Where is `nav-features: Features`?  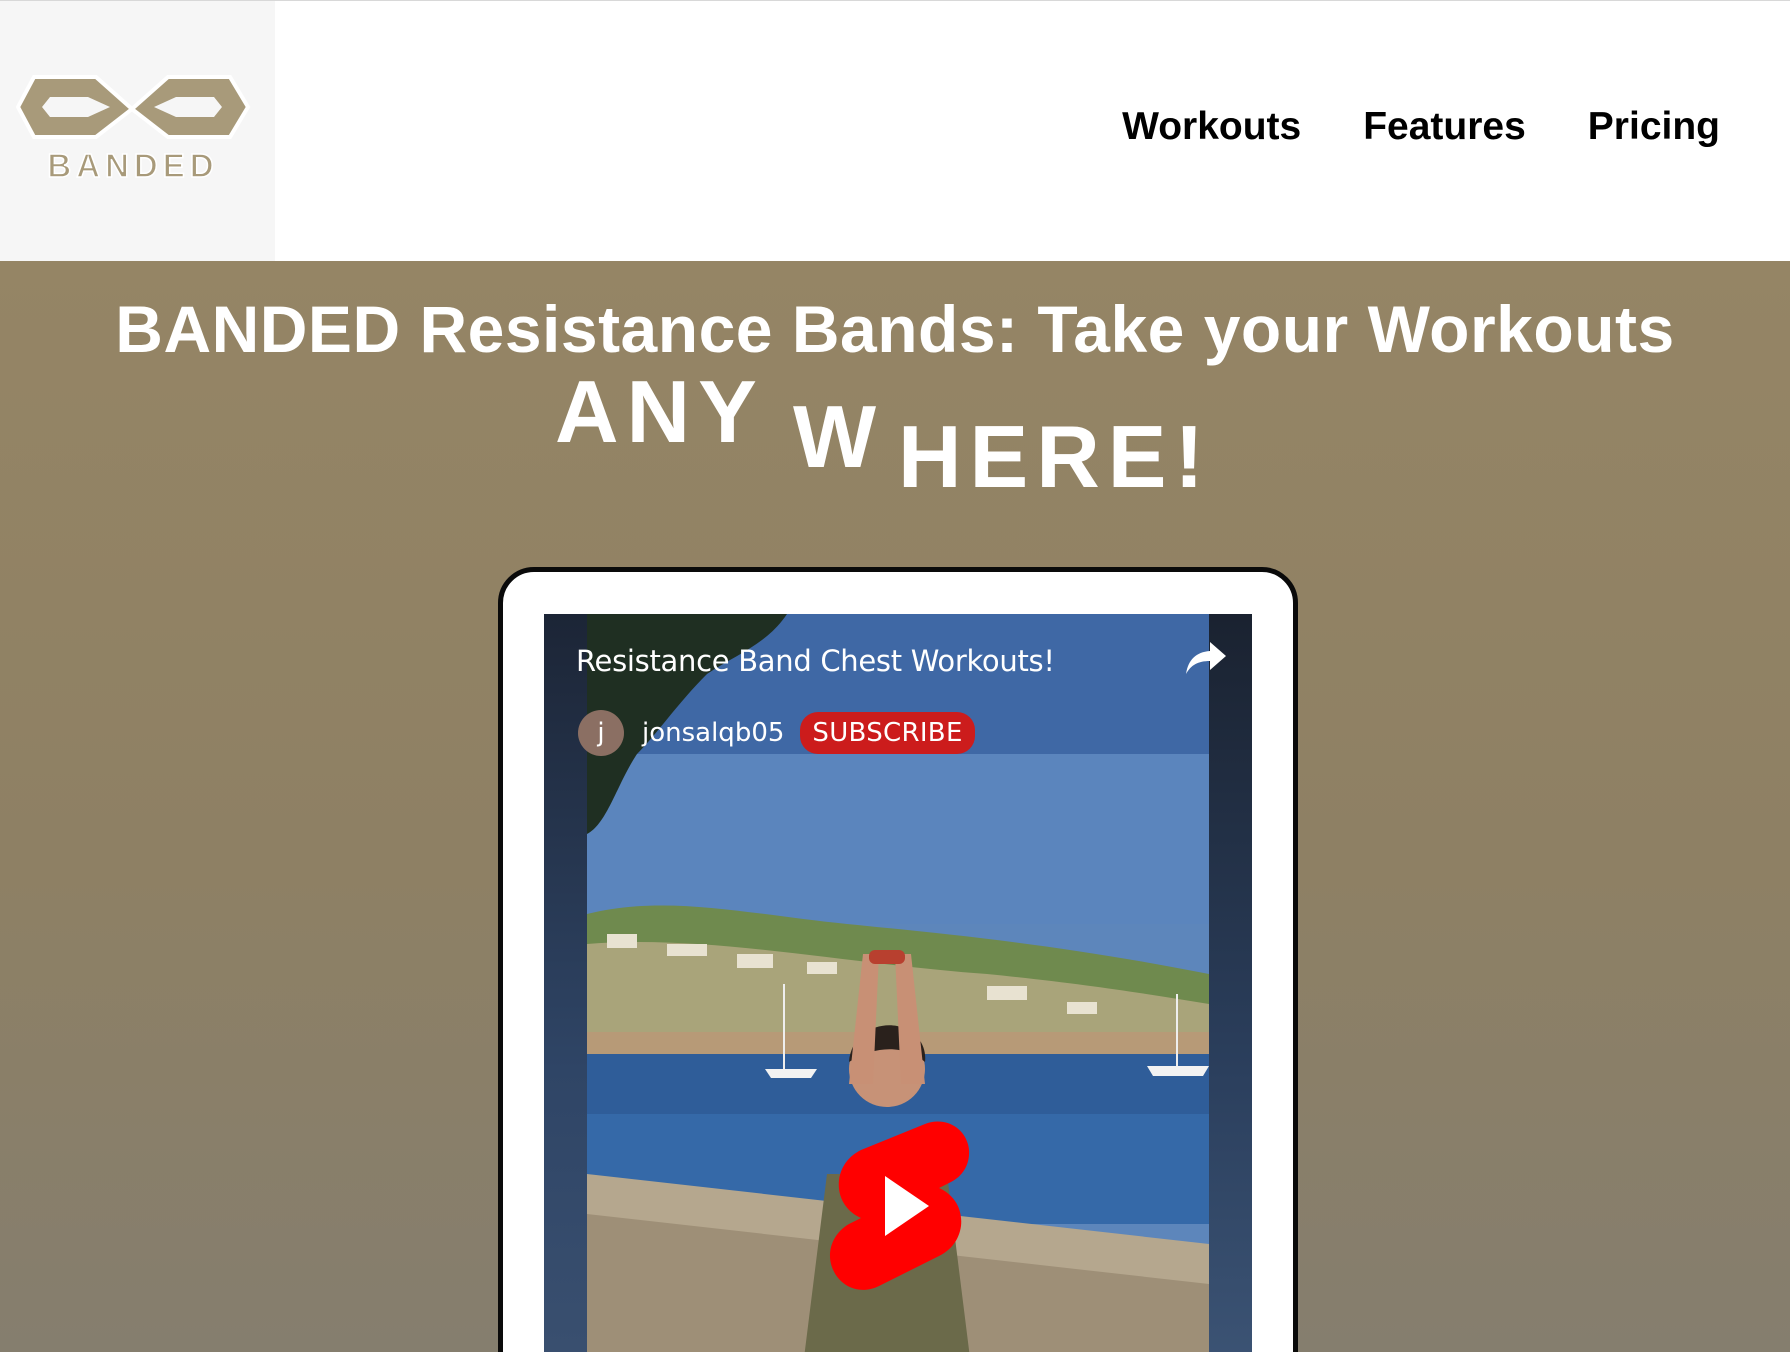
nav-features: Features is located at coordinates (1444, 127).